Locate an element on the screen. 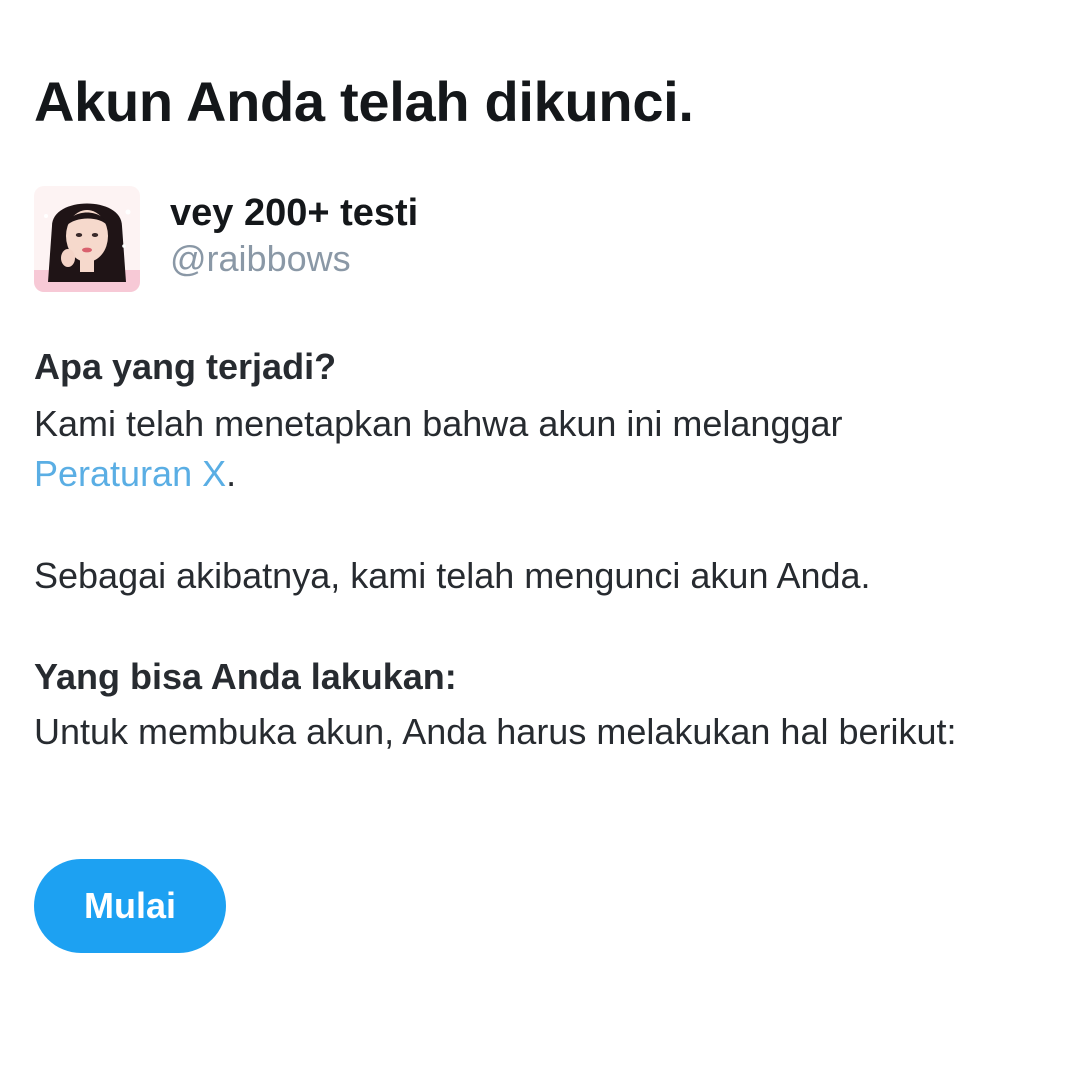 The image size is (1080, 1091). rules-link: Peraturan X is located at coordinates (130, 473).